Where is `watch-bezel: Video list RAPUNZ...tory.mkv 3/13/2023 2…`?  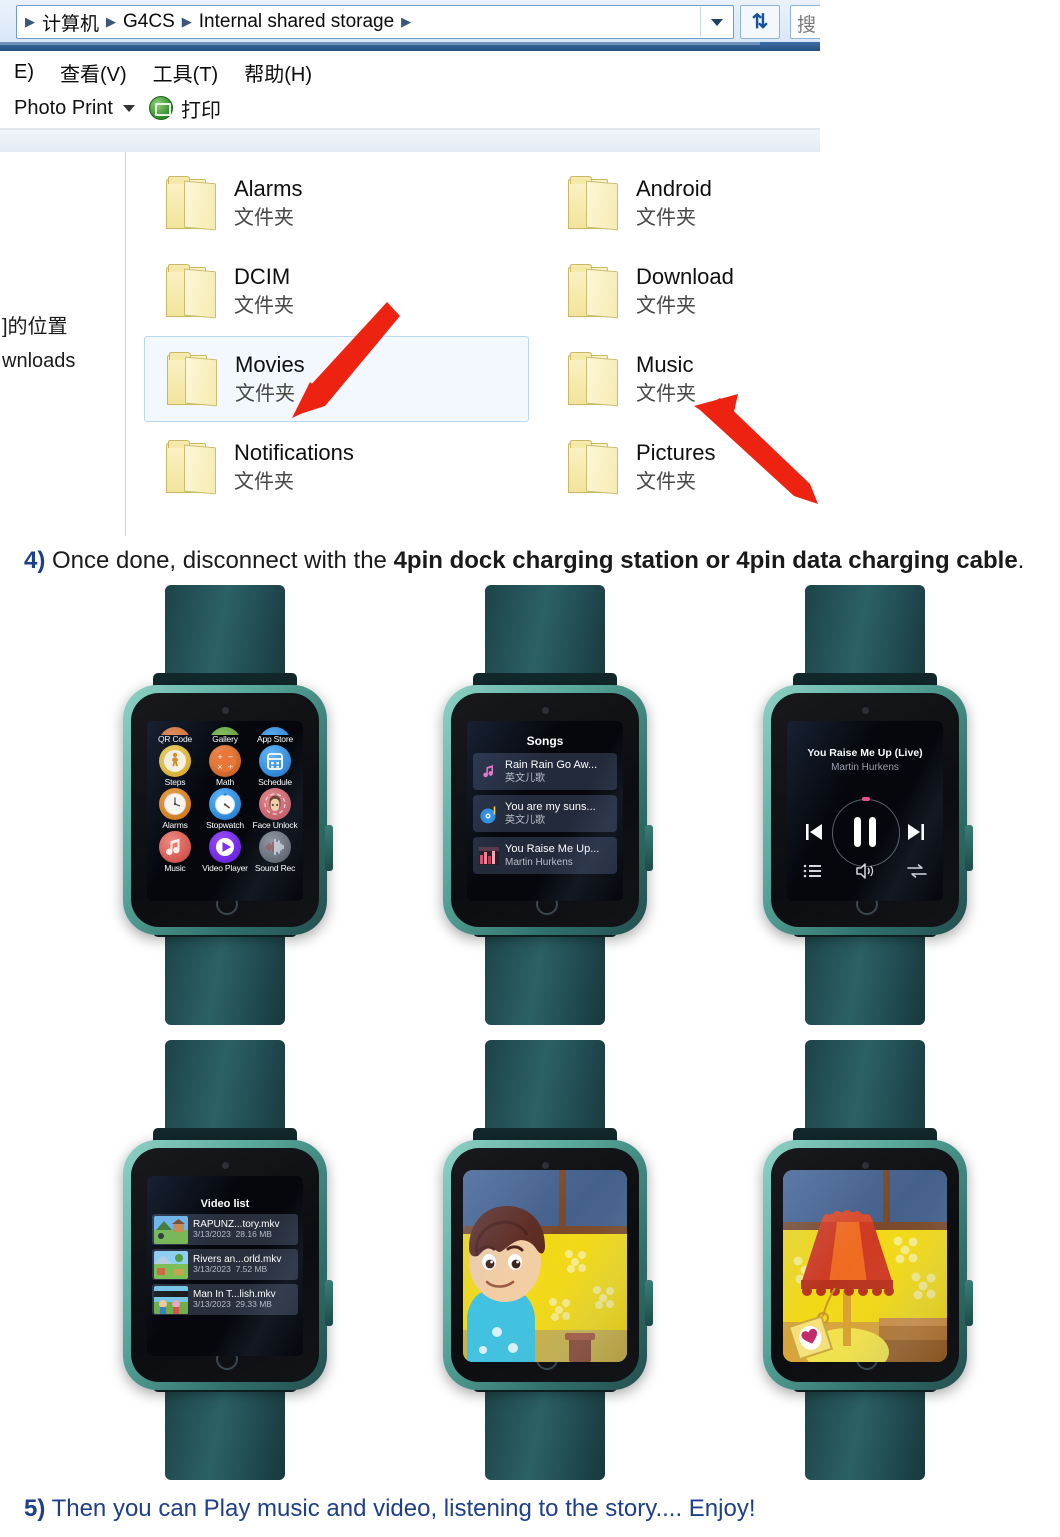
watch-bezel: Video list RAPUNZ...tory.mkv 3/13/2023 2… is located at coordinates (225, 1265).